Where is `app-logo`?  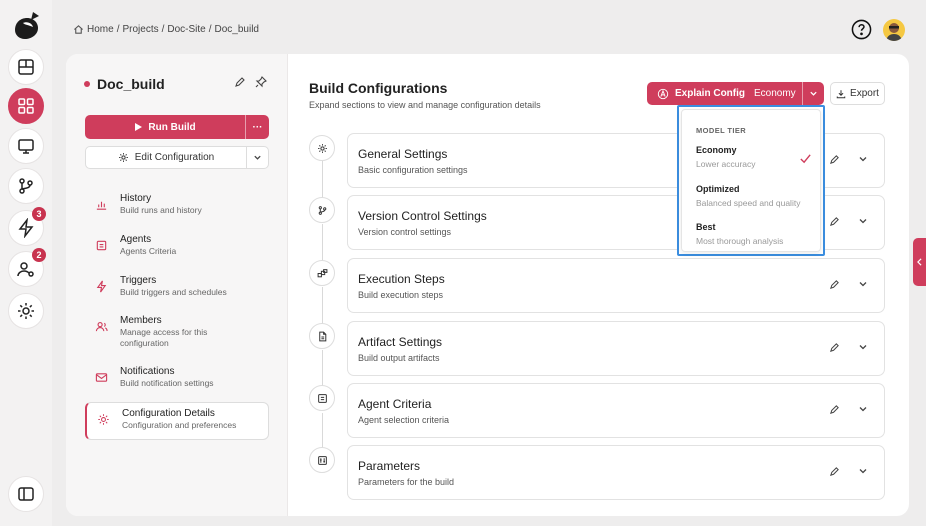 app-logo is located at coordinates (26, 25).